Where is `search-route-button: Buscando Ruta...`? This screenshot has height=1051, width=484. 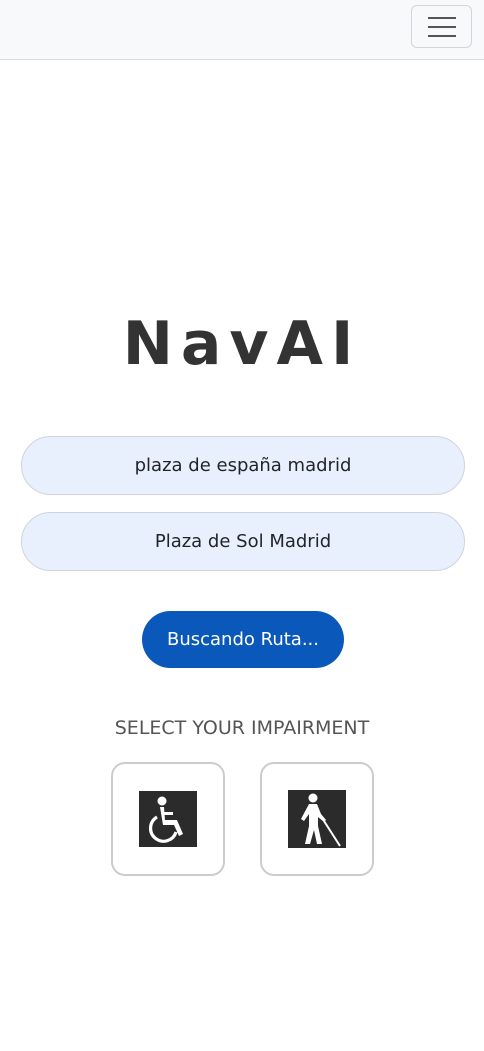 search-route-button: Buscando Ruta... is located at coordinates (243, 639).